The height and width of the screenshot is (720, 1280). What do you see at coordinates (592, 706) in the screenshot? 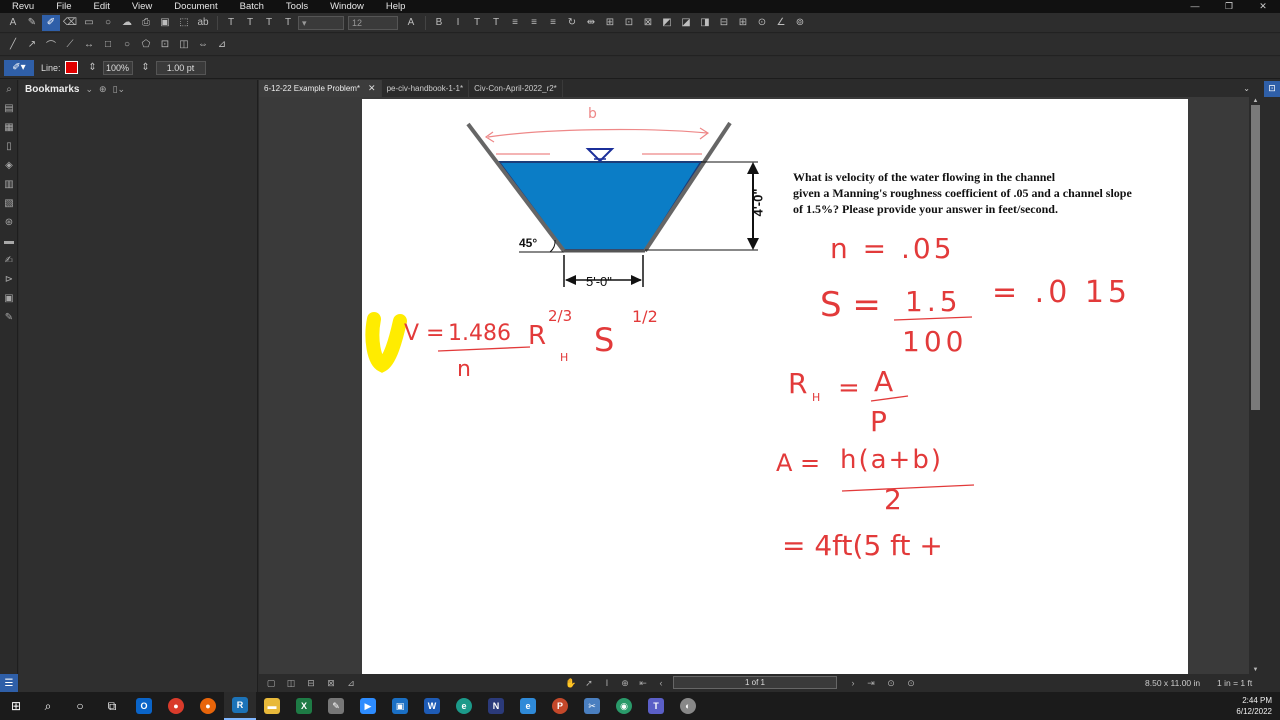
I see `snip-tool-icon: ✂` at bounding box center [592, 706].